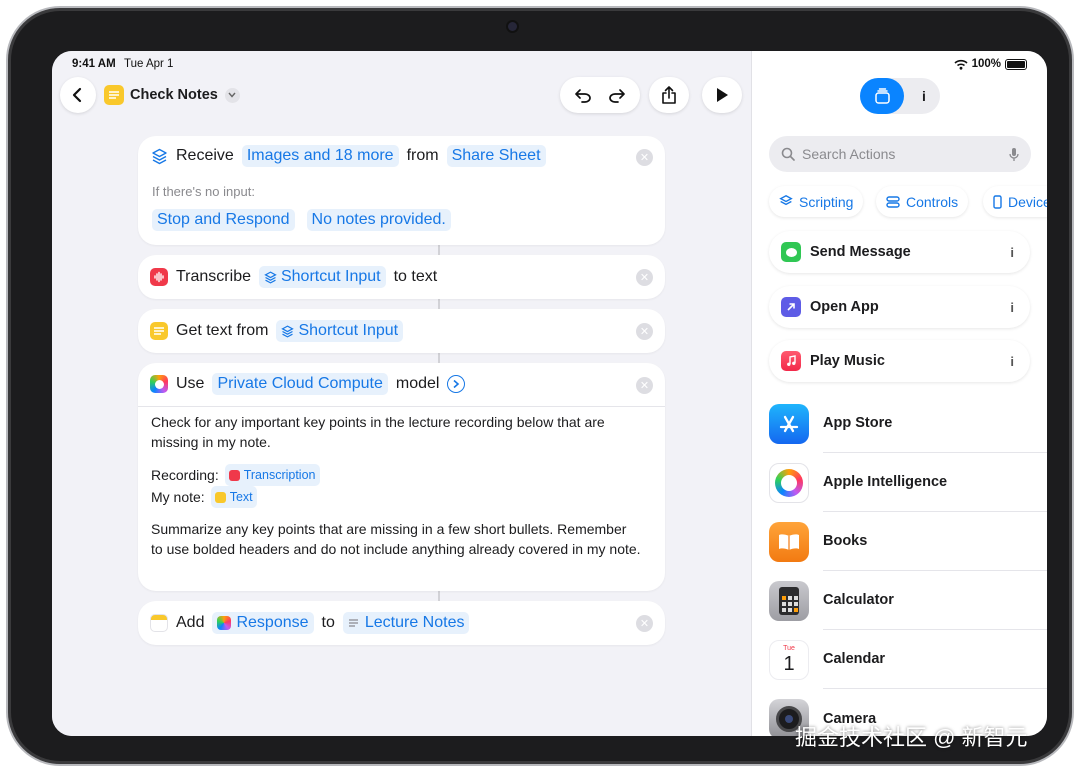 The width and height of the screenshot is (1080, 772). Describe the element at coordinates (456, 384) in the screenshot. I see `chevron-right-circle-icon` at that location.